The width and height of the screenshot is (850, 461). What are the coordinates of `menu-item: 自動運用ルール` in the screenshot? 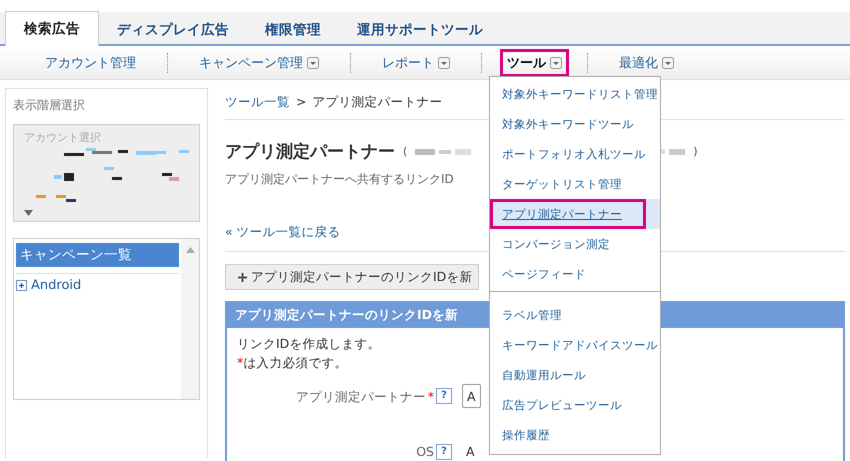 It's located at (575, 375).